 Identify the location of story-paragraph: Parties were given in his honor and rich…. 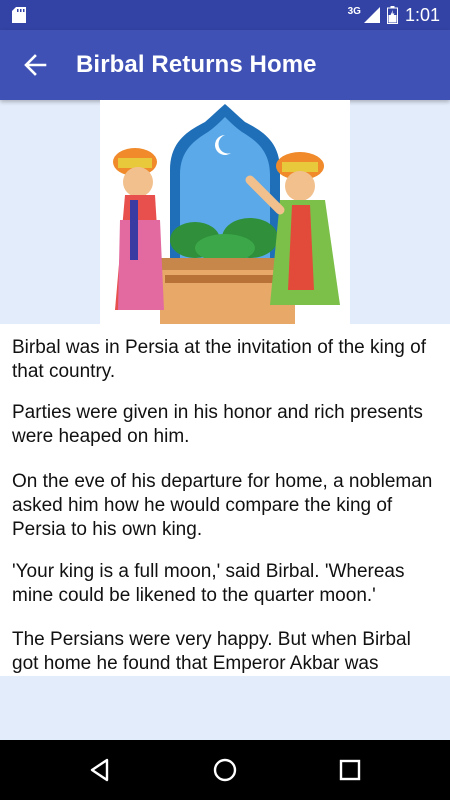
(217, 424).